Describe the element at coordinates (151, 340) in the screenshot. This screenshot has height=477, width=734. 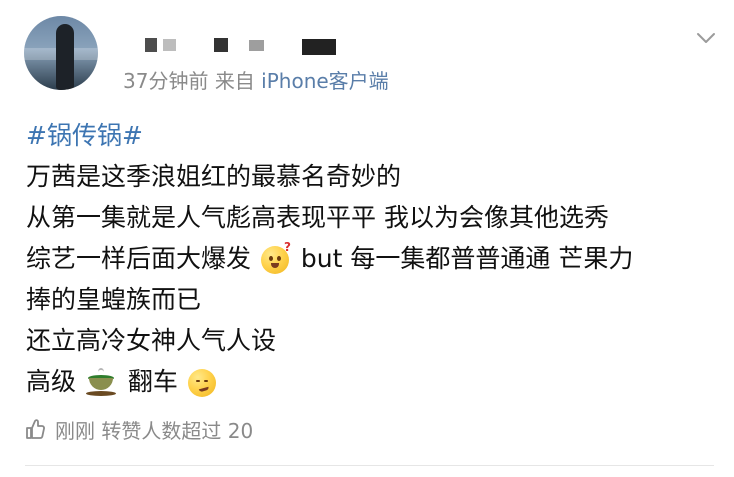
I see `post-line: 还立高冷女神人气人设` at that location.